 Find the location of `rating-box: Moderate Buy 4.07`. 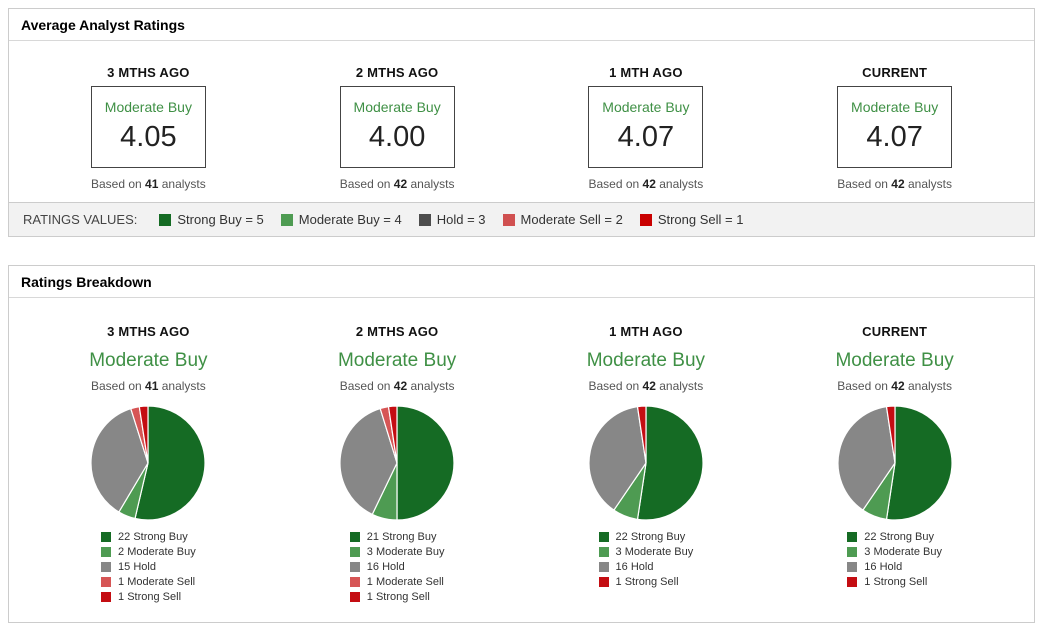

rating-box: Moderate Buy 4.07 is located at coordinates (895, 127).